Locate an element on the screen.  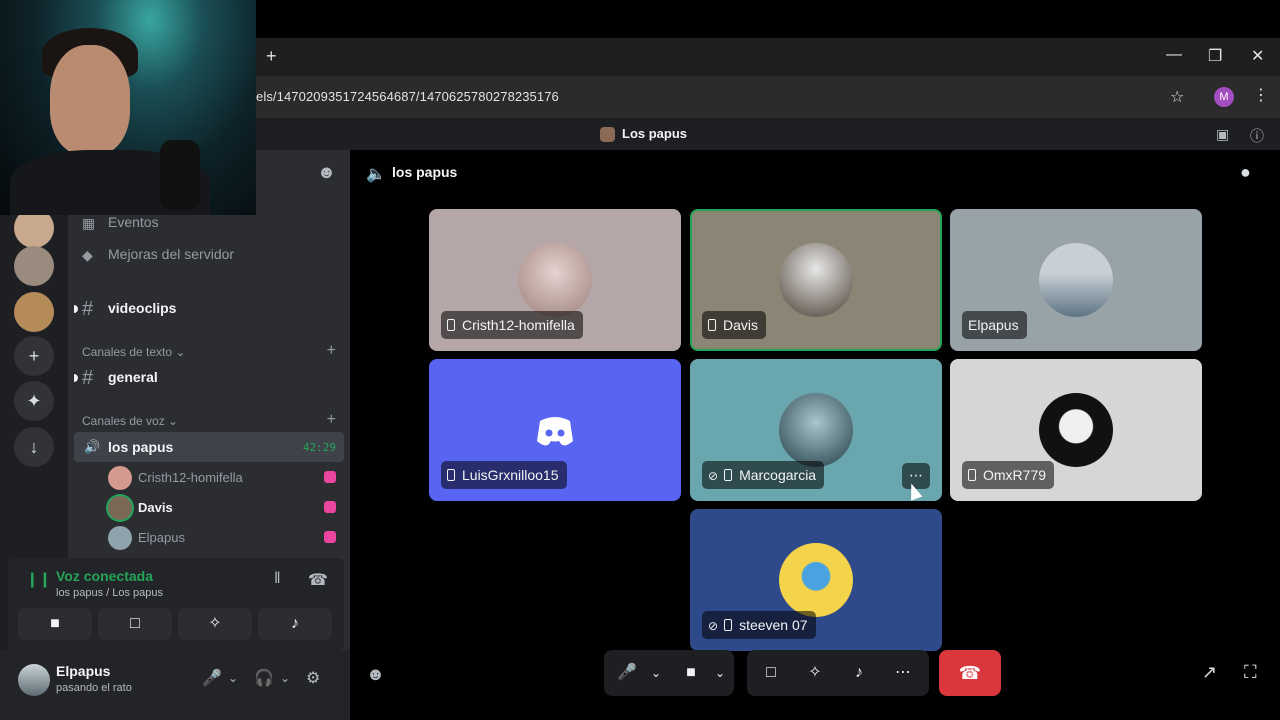
user-status: pasando el rato is located at coordinates (94, 688).